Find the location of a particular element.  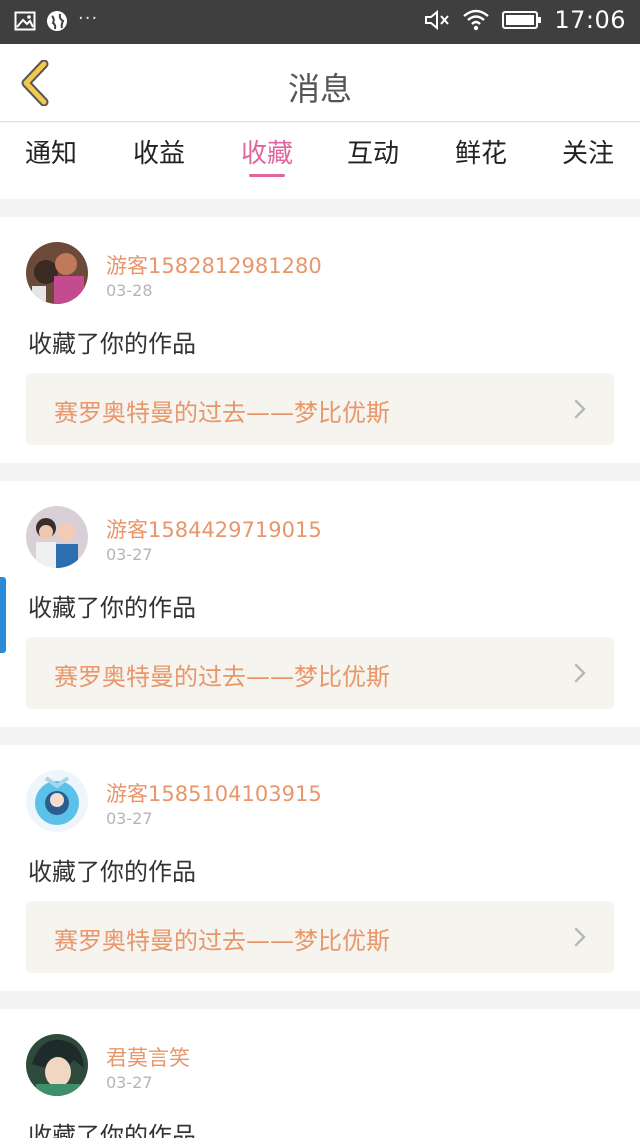

app-header: 消息 is located at coordinates (320, 83).